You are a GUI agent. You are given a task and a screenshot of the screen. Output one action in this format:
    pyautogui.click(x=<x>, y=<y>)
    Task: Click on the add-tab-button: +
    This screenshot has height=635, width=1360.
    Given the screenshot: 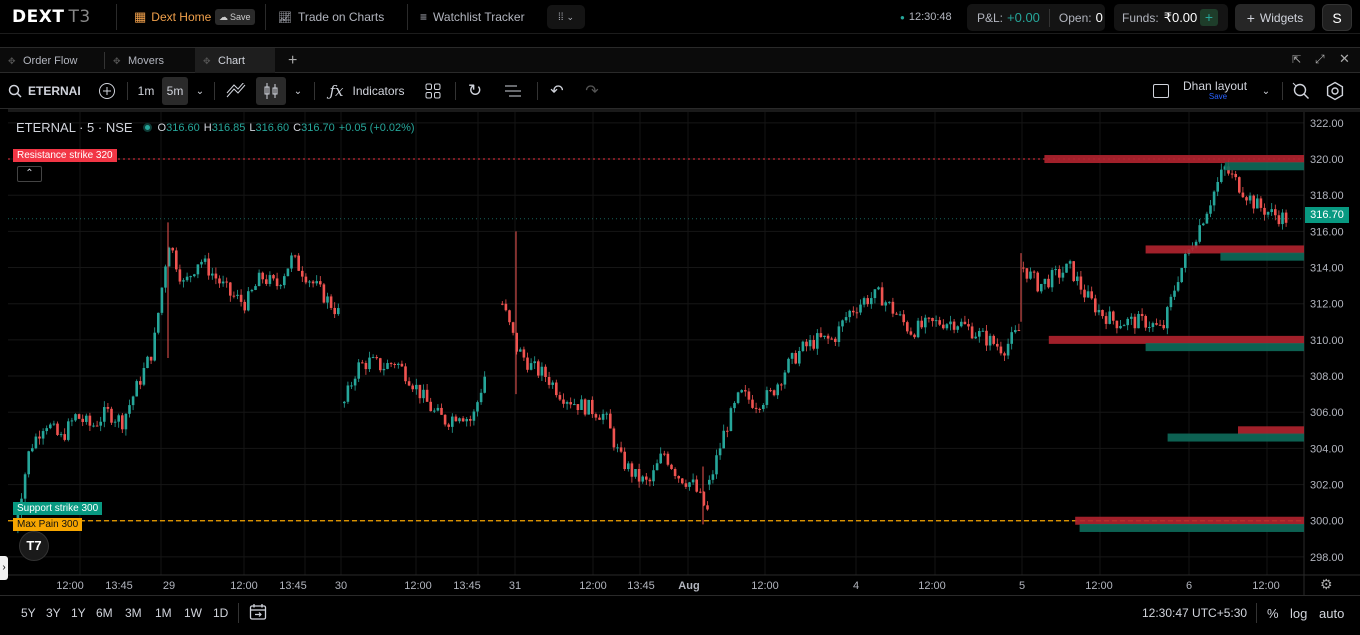 What is the action you would take?
    pyautogui.click(x=292, y=60)
    